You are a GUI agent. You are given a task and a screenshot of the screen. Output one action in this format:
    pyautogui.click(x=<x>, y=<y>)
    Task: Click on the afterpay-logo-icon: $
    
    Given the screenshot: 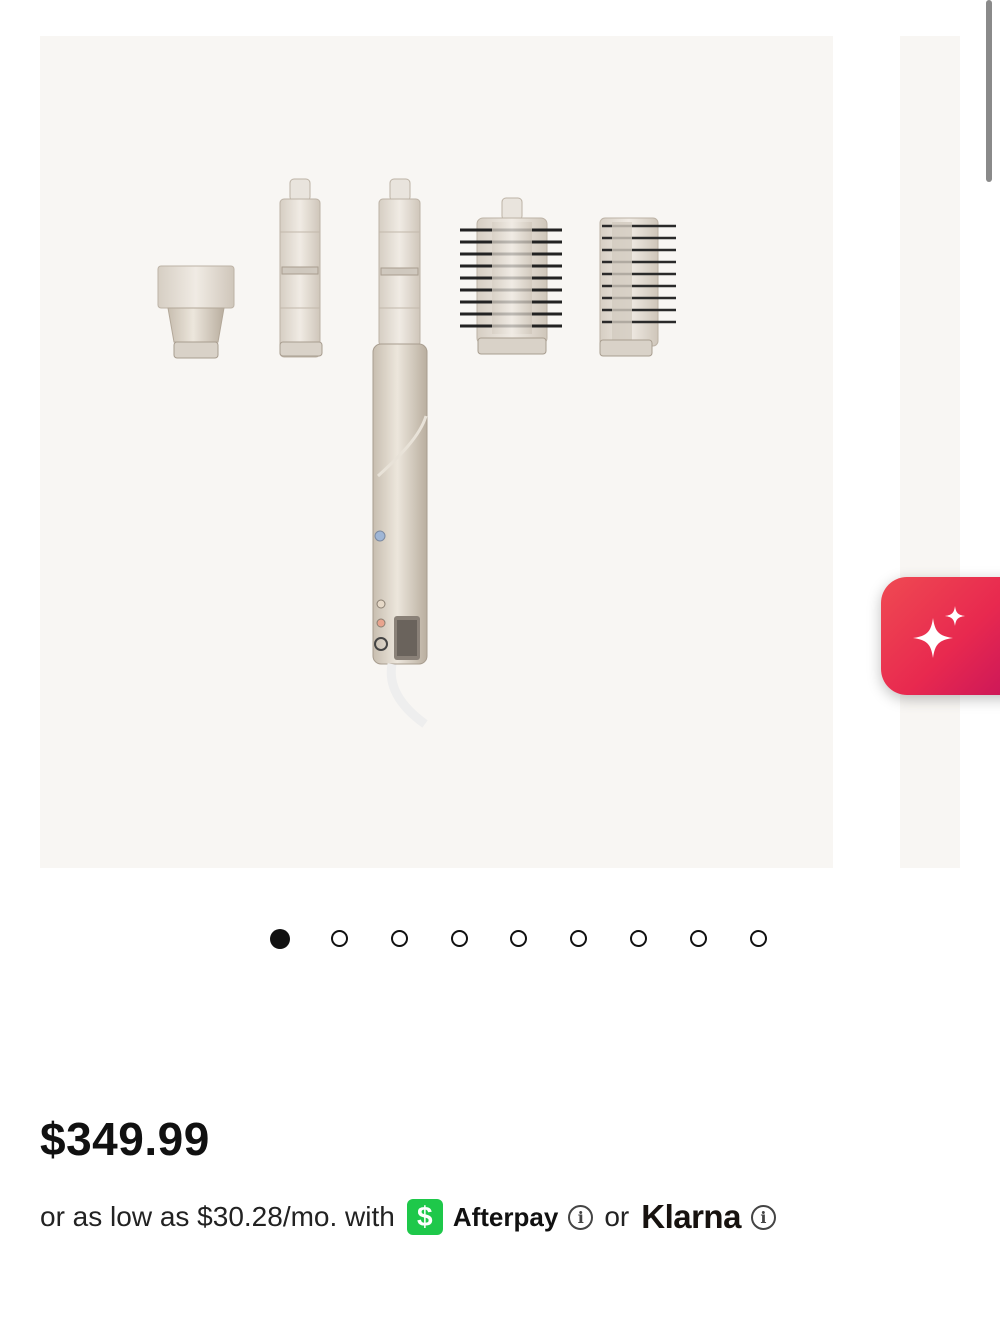 What is the action you would take?
    pyautogui.click(x=424, y=1217)
    